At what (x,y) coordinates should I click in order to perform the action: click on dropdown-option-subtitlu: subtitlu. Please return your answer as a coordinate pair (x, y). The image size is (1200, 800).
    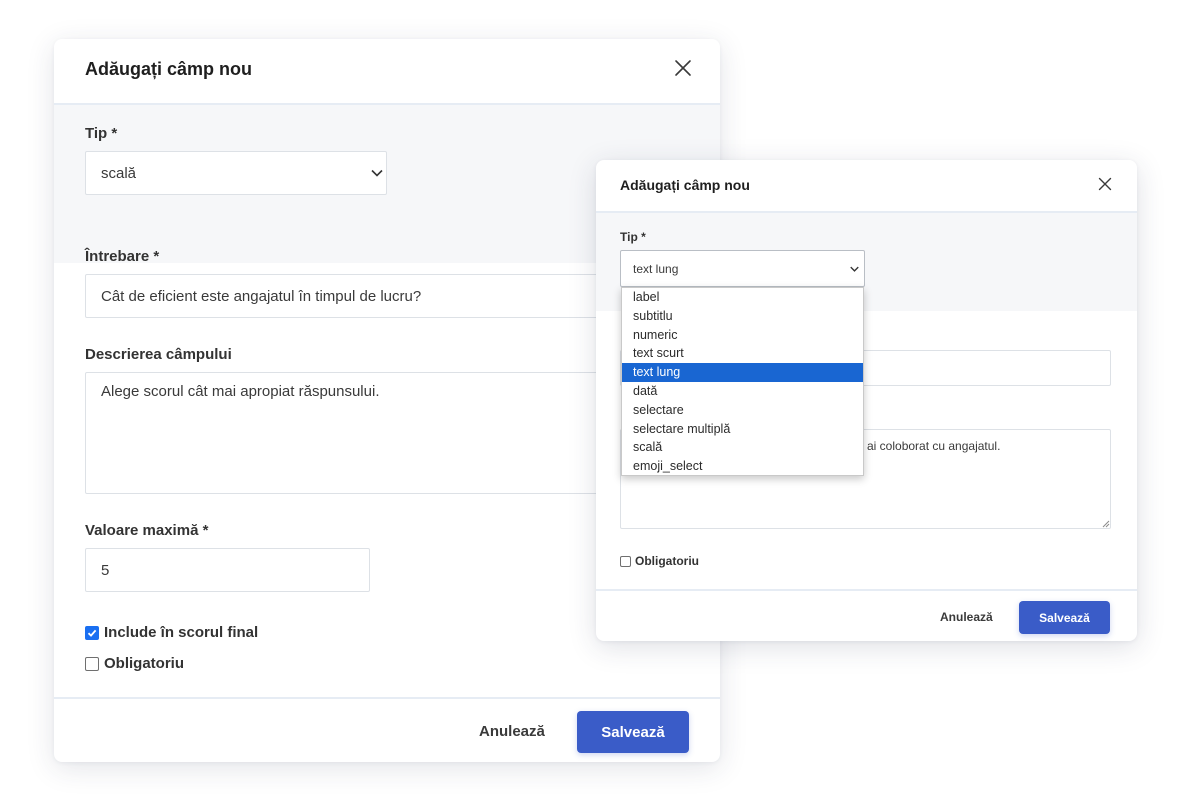
    Looking at the image, I should click on (742, 316).